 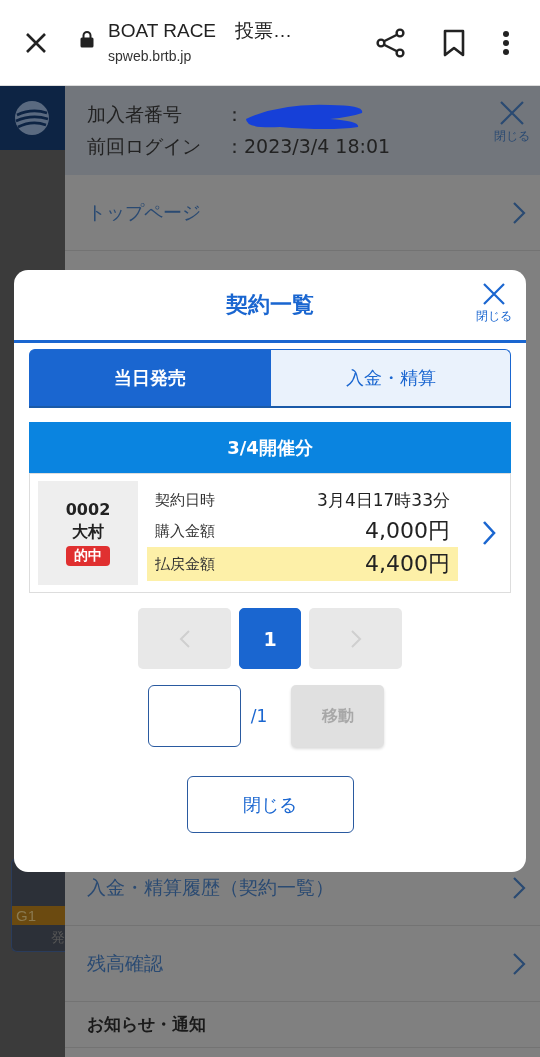 I want to click on tab: 当日発売, so click(x=149, y=377).